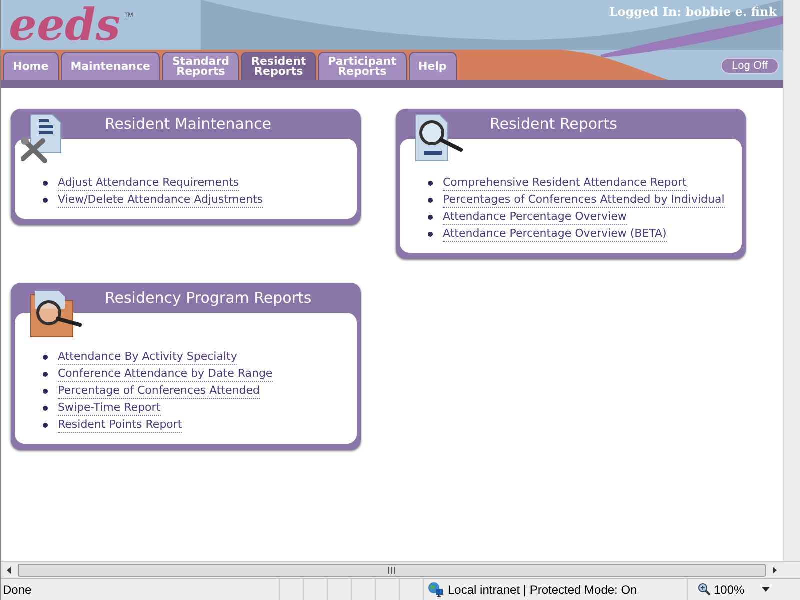 This screenshot has height=600, width=800. Describe the element at coordinates (791, 280) in the screenshot. I see `vertical-scrollbar` at that location.